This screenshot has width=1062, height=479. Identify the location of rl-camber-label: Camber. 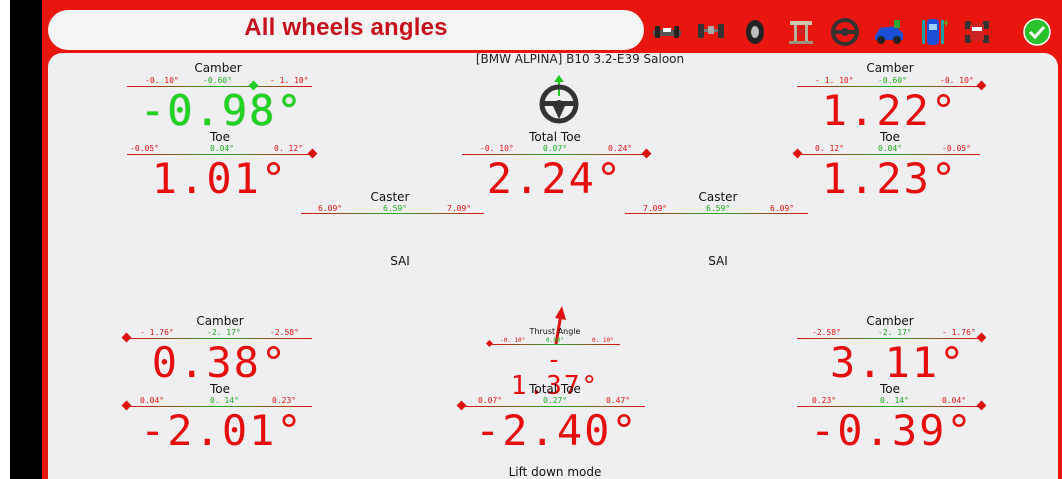
(220, 321).